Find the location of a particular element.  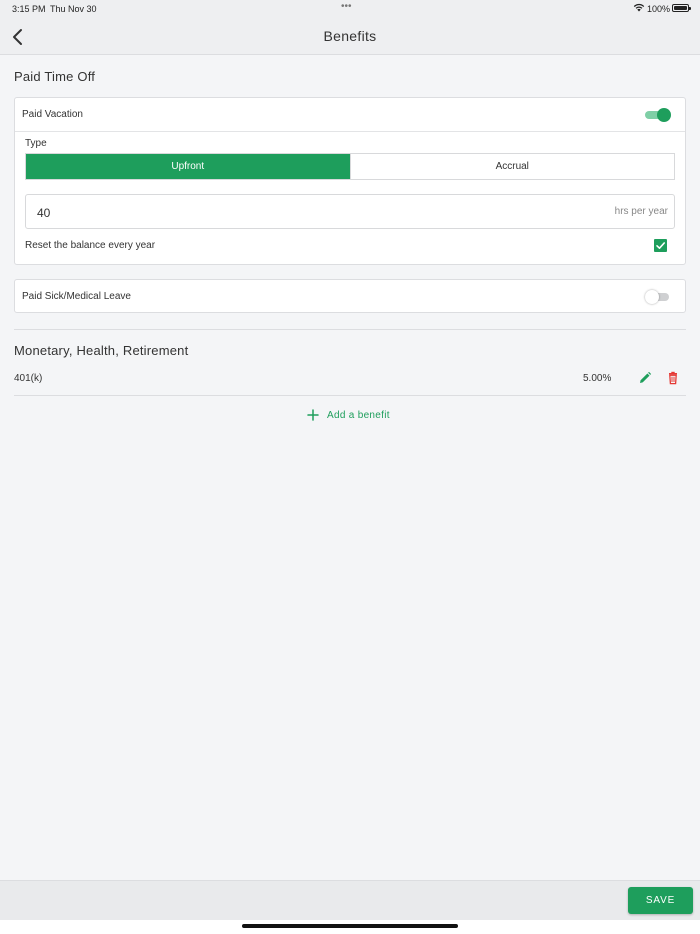

sick-leave-toggle is located at coordinates (658, 297).